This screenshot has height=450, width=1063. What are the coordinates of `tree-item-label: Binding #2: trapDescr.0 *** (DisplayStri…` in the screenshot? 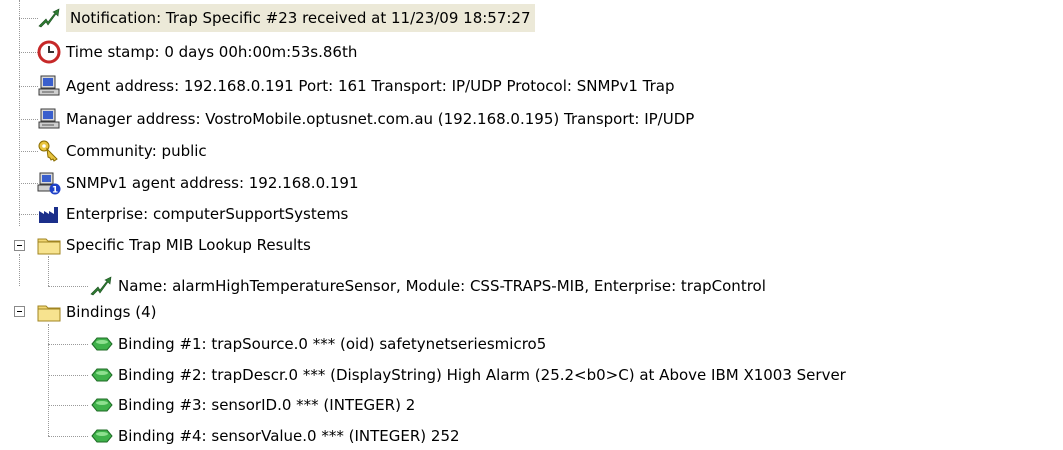 It's located at (482, 375).